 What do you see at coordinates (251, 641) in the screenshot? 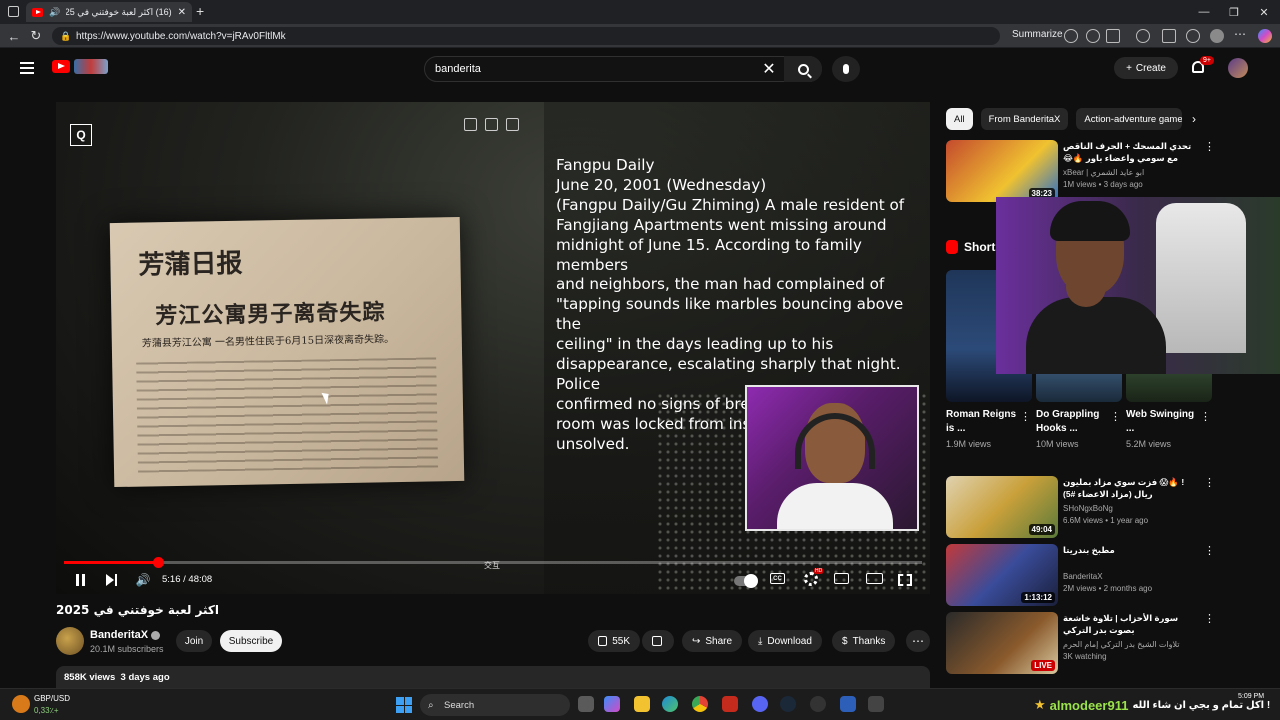
I see `subscribe-button: Subscribe` at bounding box center [251, 641].